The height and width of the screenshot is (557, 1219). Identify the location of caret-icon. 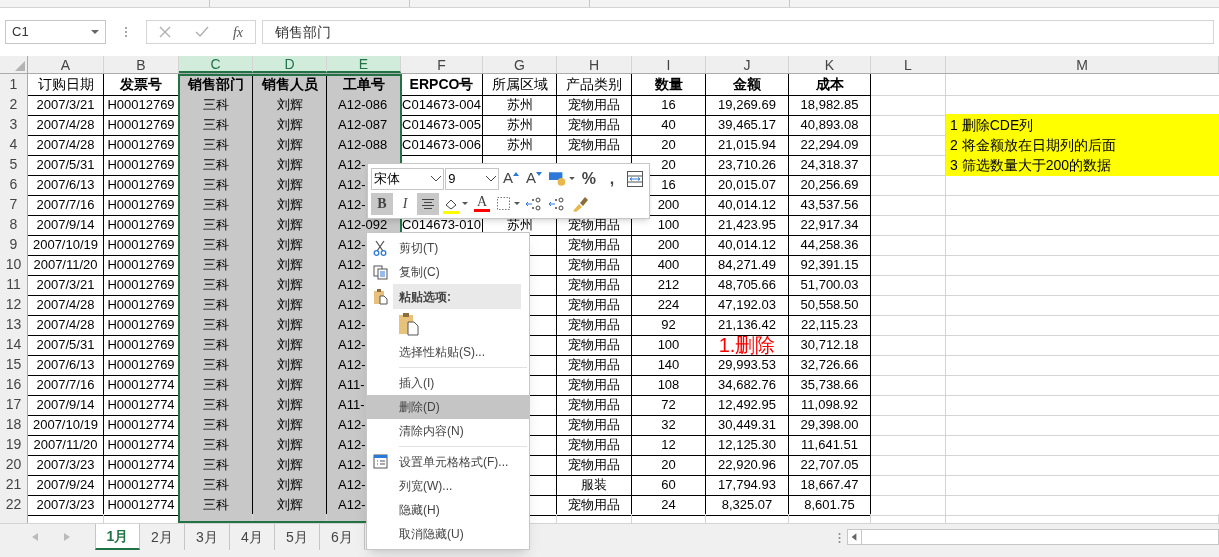
(465, 203).